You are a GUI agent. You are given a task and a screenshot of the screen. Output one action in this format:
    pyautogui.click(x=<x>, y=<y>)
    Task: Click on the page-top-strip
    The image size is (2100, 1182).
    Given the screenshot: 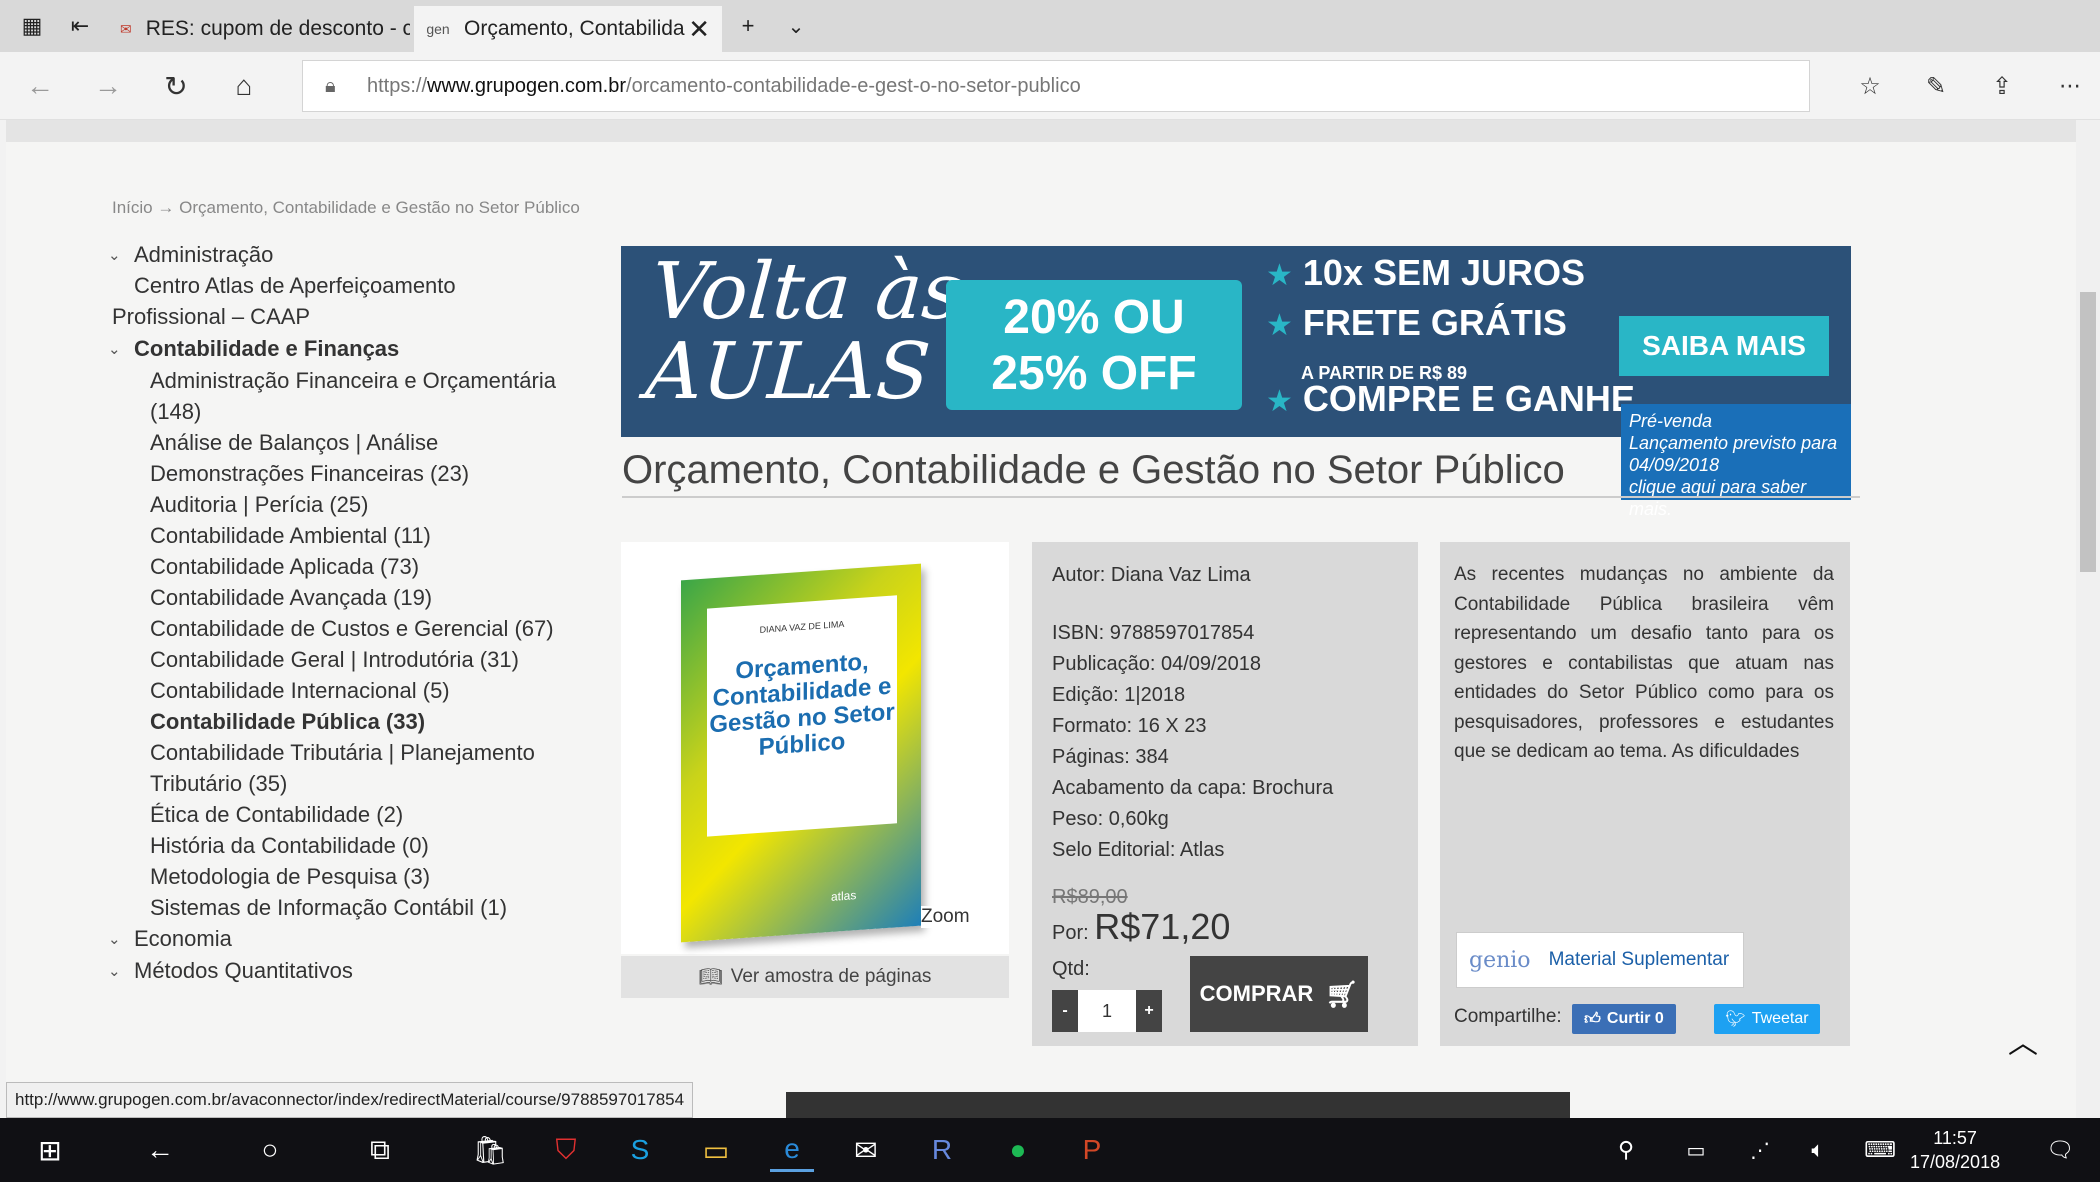 What is the action you would take?
    pyautogui.click(x=1041, y=131)
    